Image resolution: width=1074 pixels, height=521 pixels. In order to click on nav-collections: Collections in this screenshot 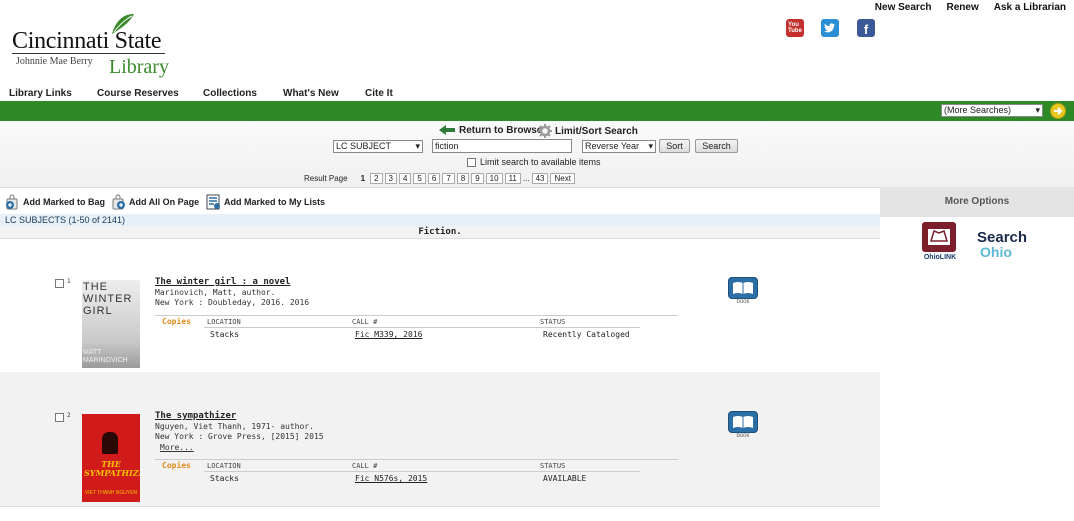, I will do `click(243, 93)`.